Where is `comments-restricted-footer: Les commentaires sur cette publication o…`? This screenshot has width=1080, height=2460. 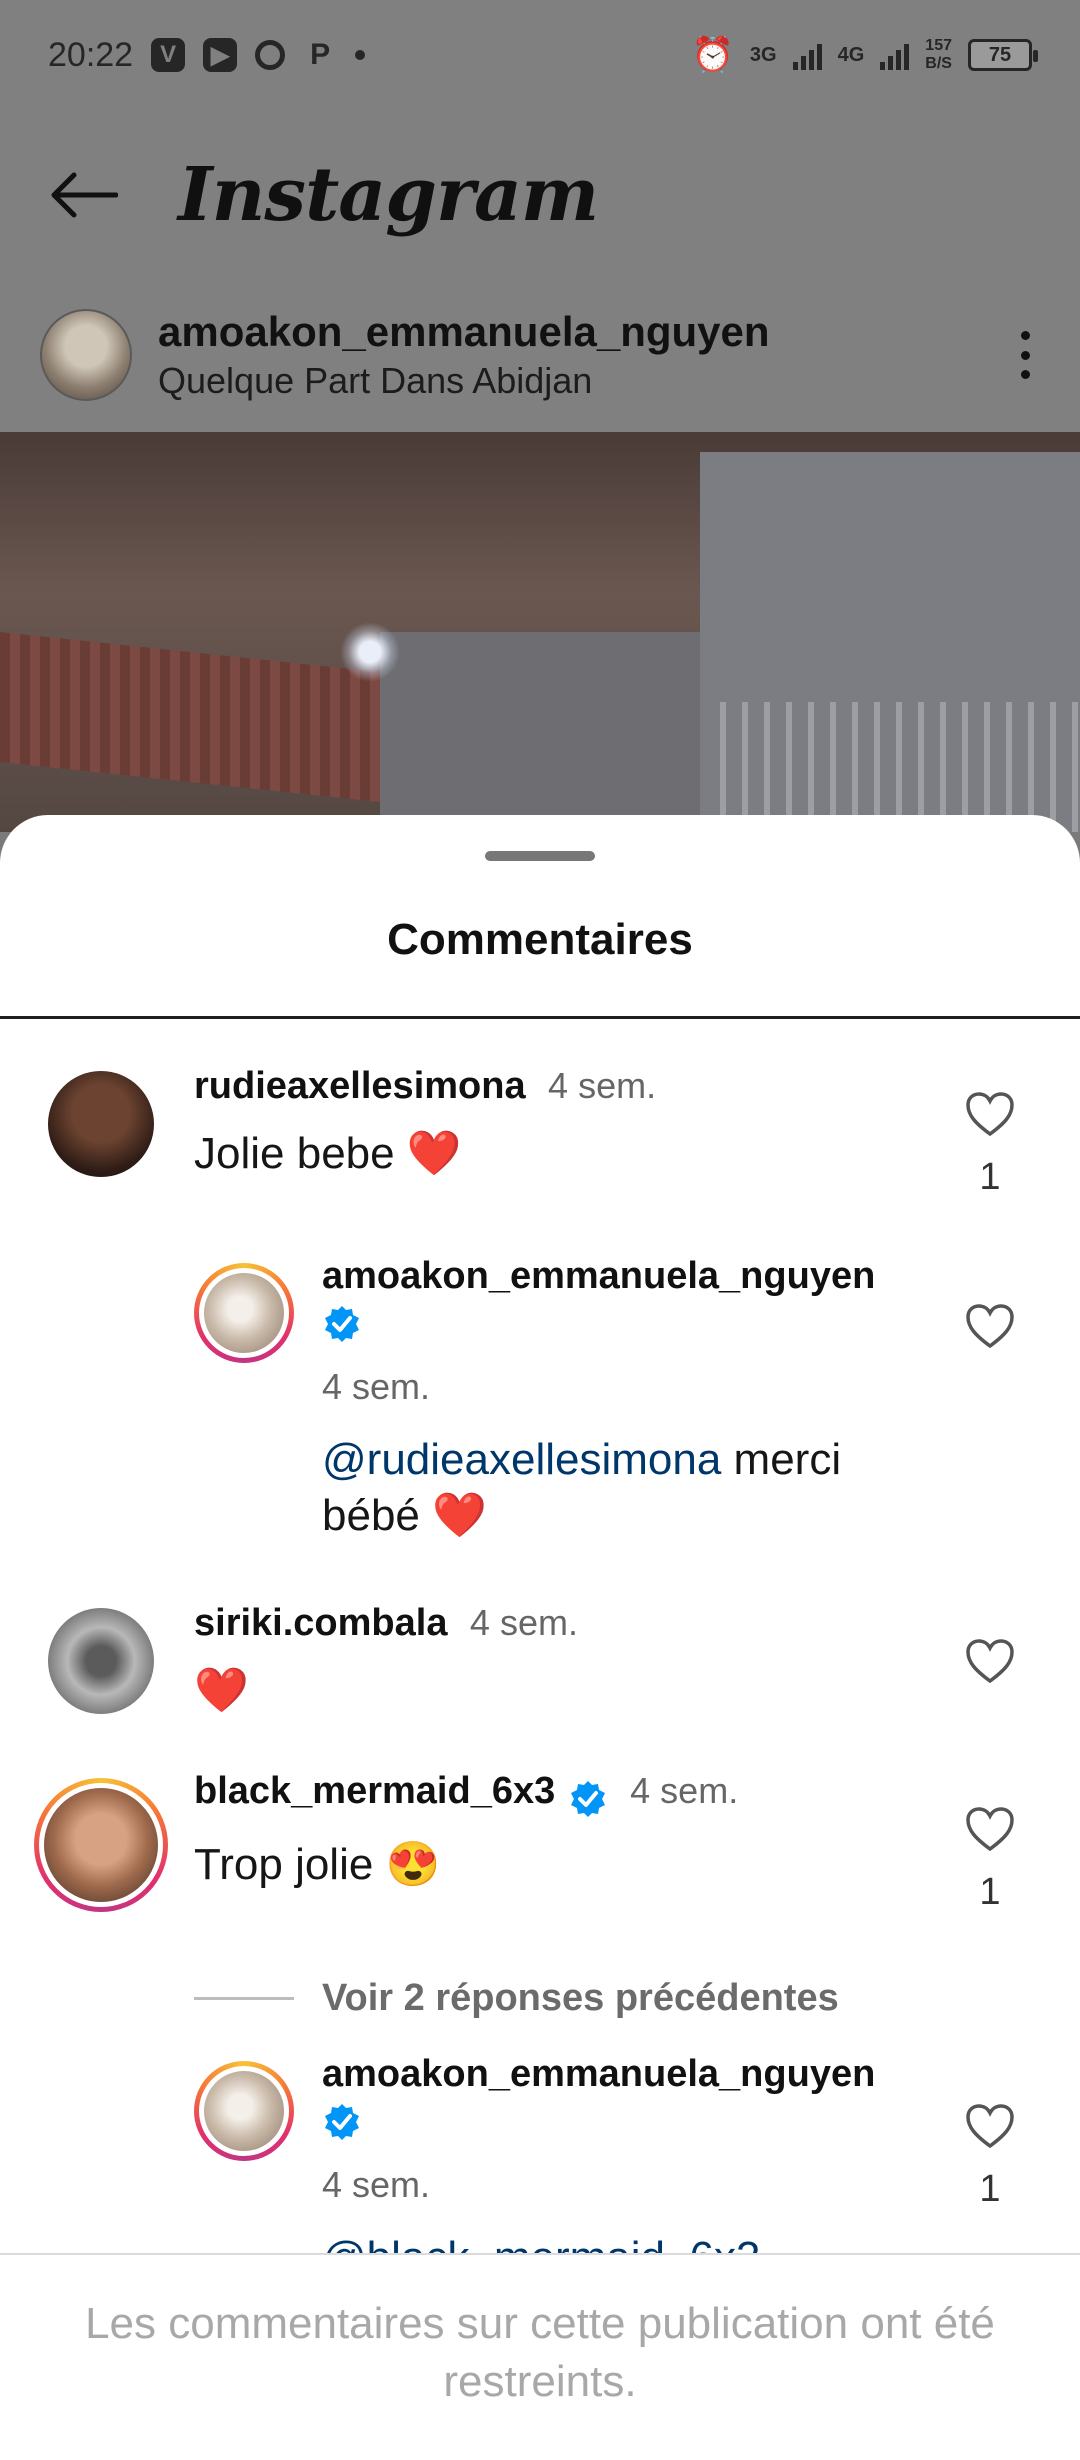 comments-restricted-footer: Les commentaires sur cette publication o… is located at coordinates (540, 2356).